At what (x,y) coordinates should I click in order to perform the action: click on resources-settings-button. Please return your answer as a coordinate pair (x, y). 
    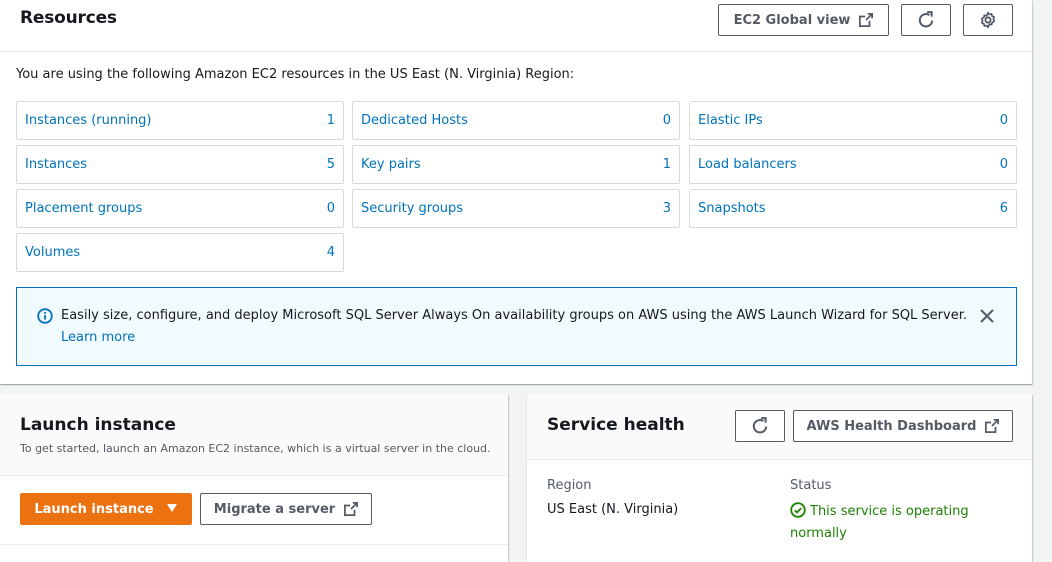
    Looking at the image, I should click on (988, 20).